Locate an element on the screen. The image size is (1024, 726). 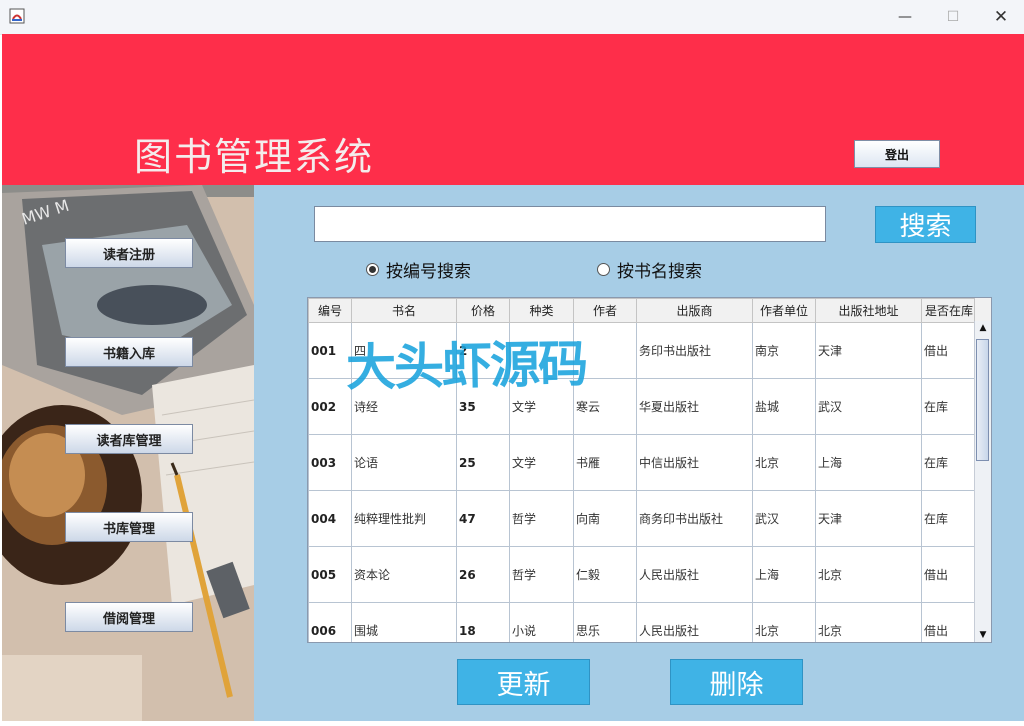
close-button: ✕ is located at coordinates (1001, 17).